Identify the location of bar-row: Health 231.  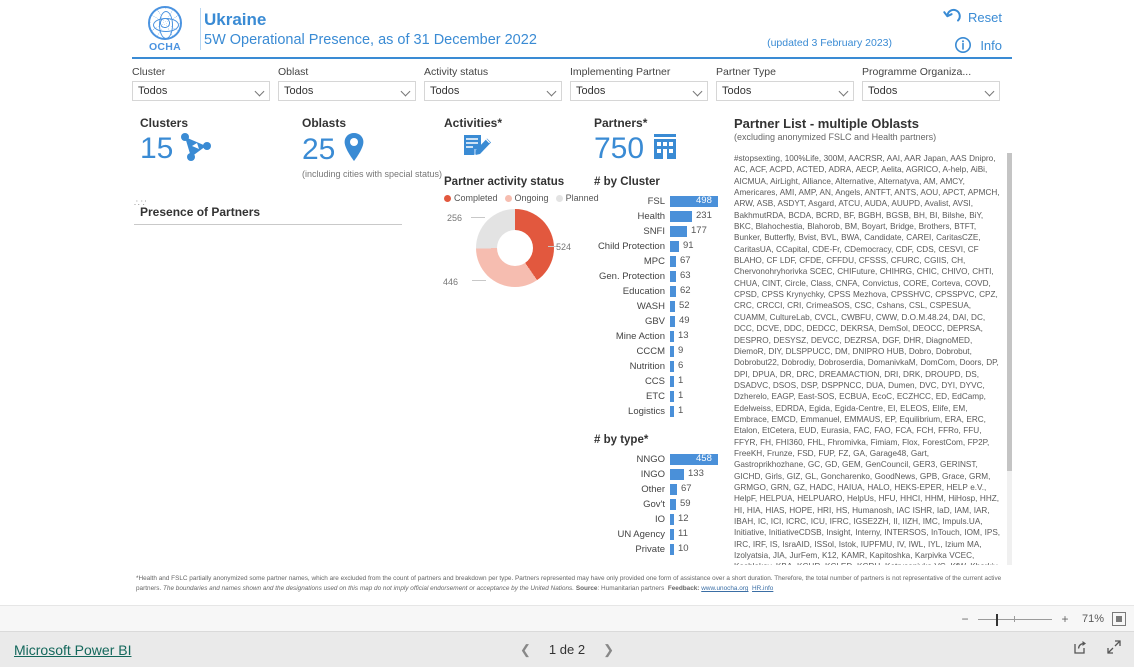
(659, 216).